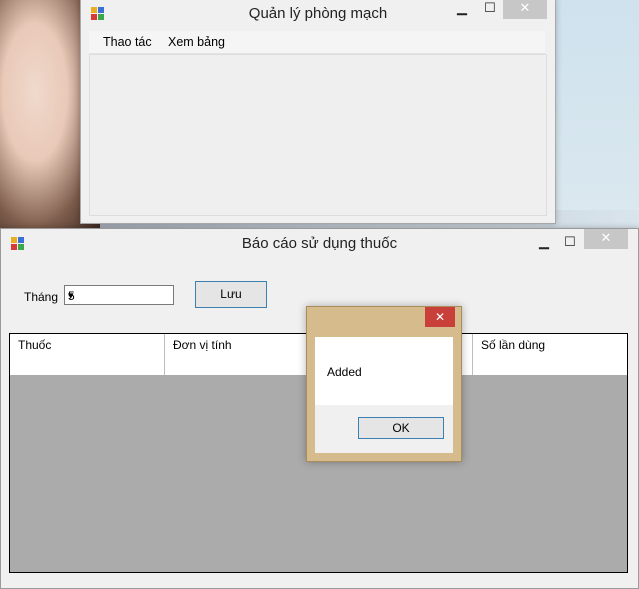 The image size is (639, 589). Describe the element at coordinates (344, 372) in the screenshot. I see `message-text: Added` at that location.